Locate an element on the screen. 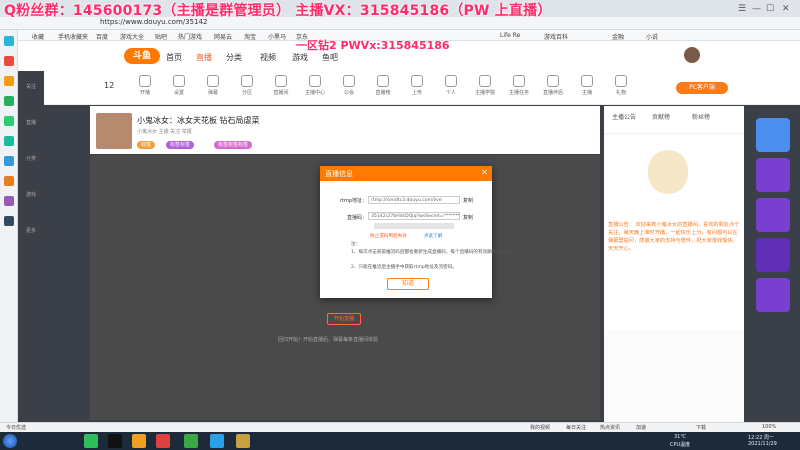  bookmark-item: 淘宝 is located at coordinates (250, 36).